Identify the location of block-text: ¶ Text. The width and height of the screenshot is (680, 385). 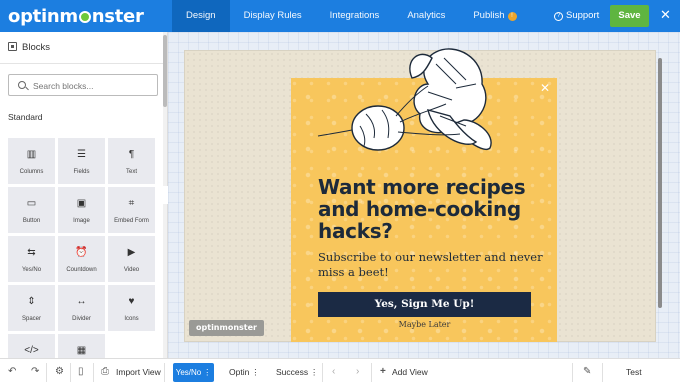
(131, 161).